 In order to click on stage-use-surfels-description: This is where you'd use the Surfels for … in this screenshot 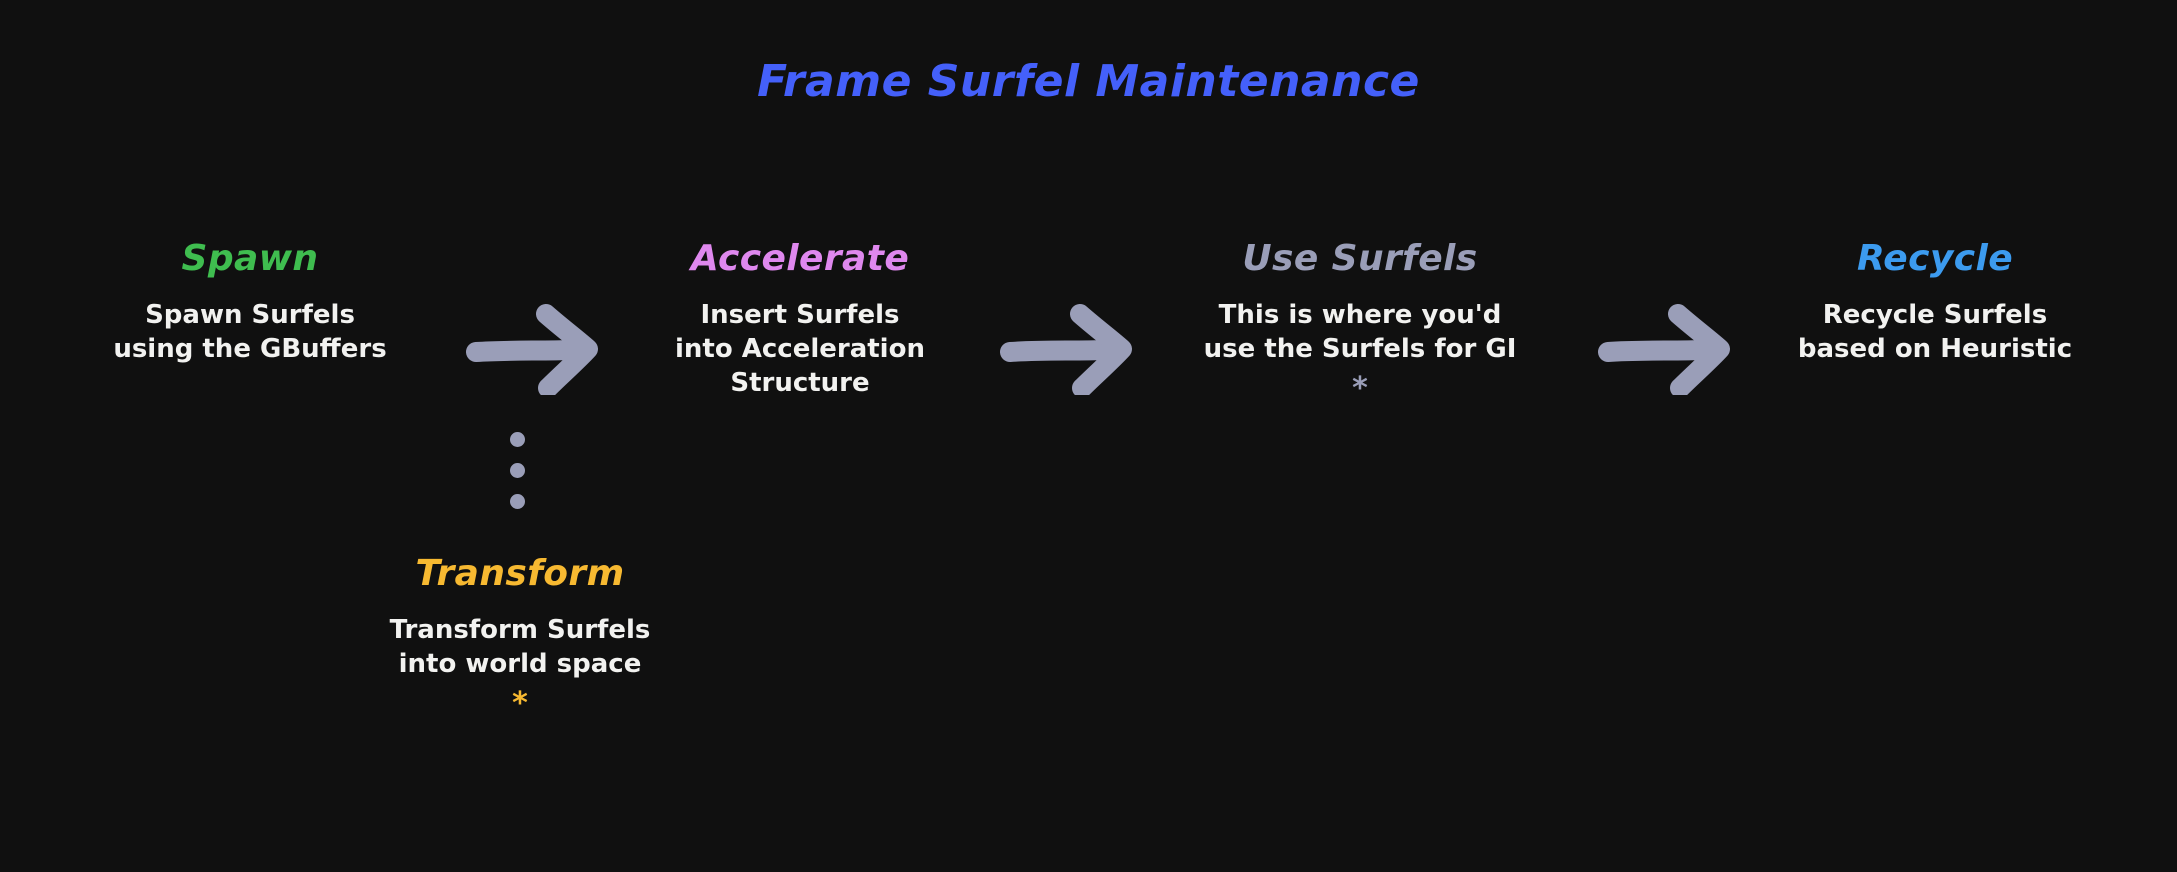, I will do `click(1360, 332)`.